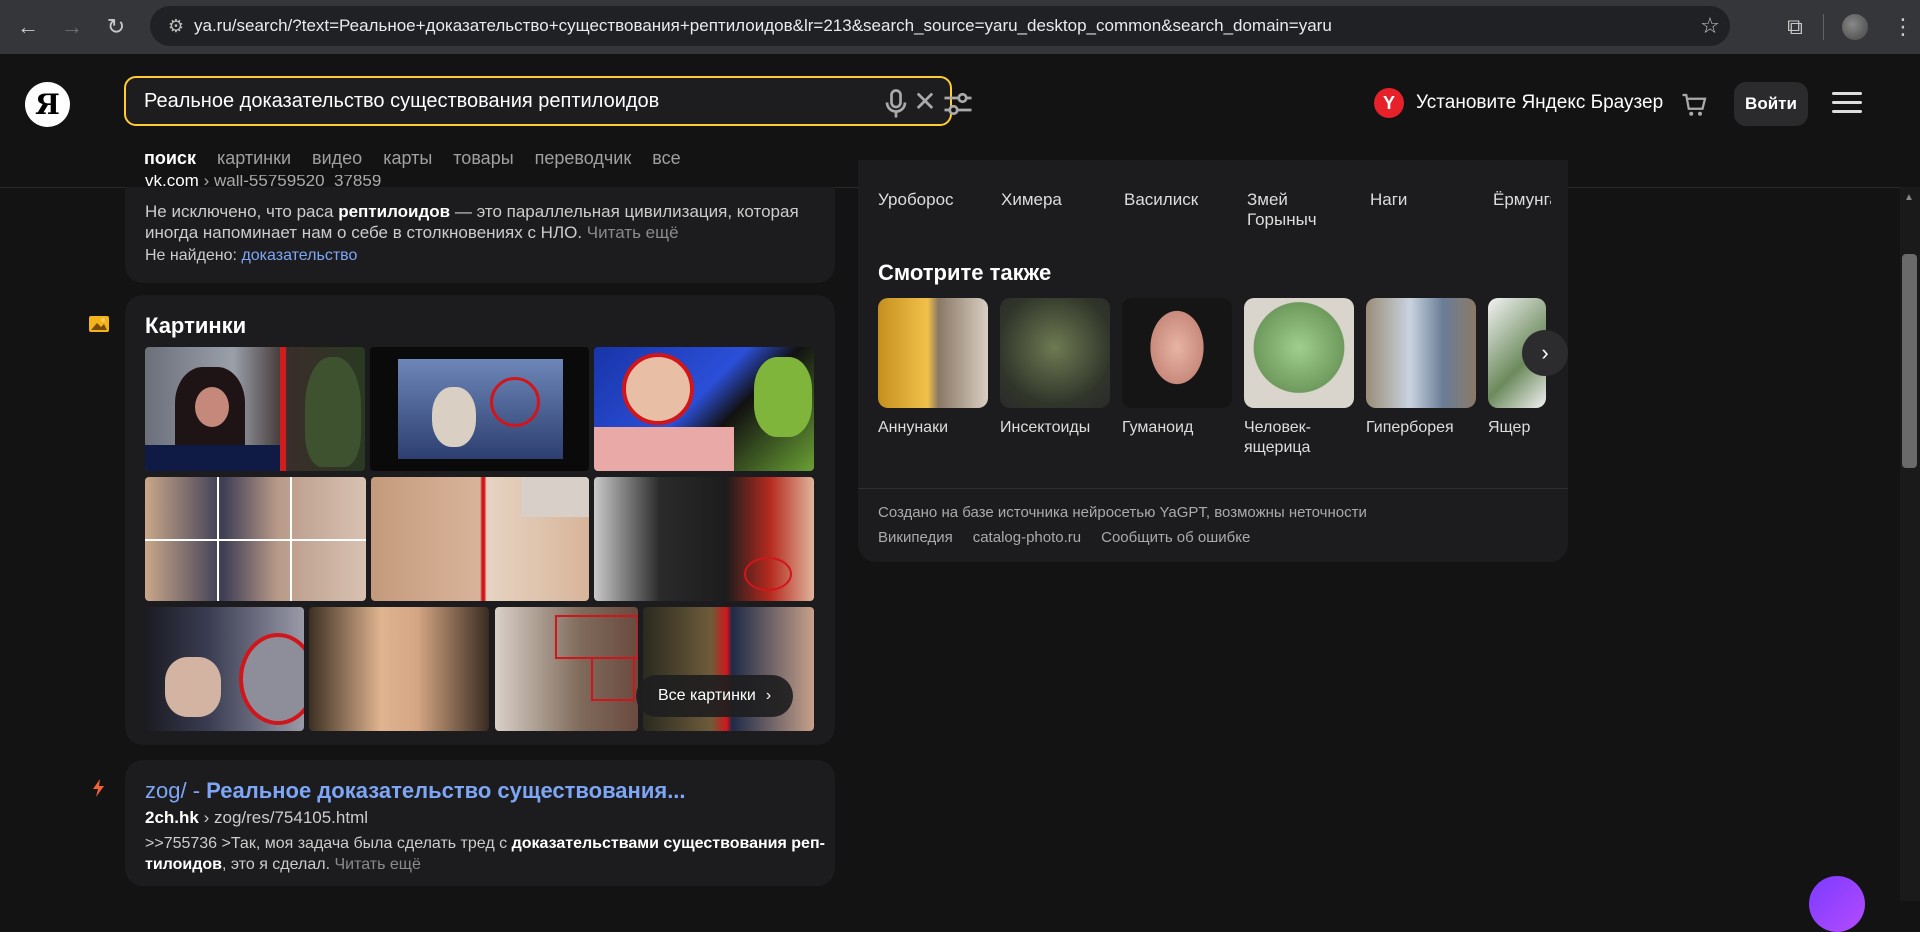  Describe the element at coordinates (47, 104) in the screenshot. I see `yandex-logo: Я` at that location.